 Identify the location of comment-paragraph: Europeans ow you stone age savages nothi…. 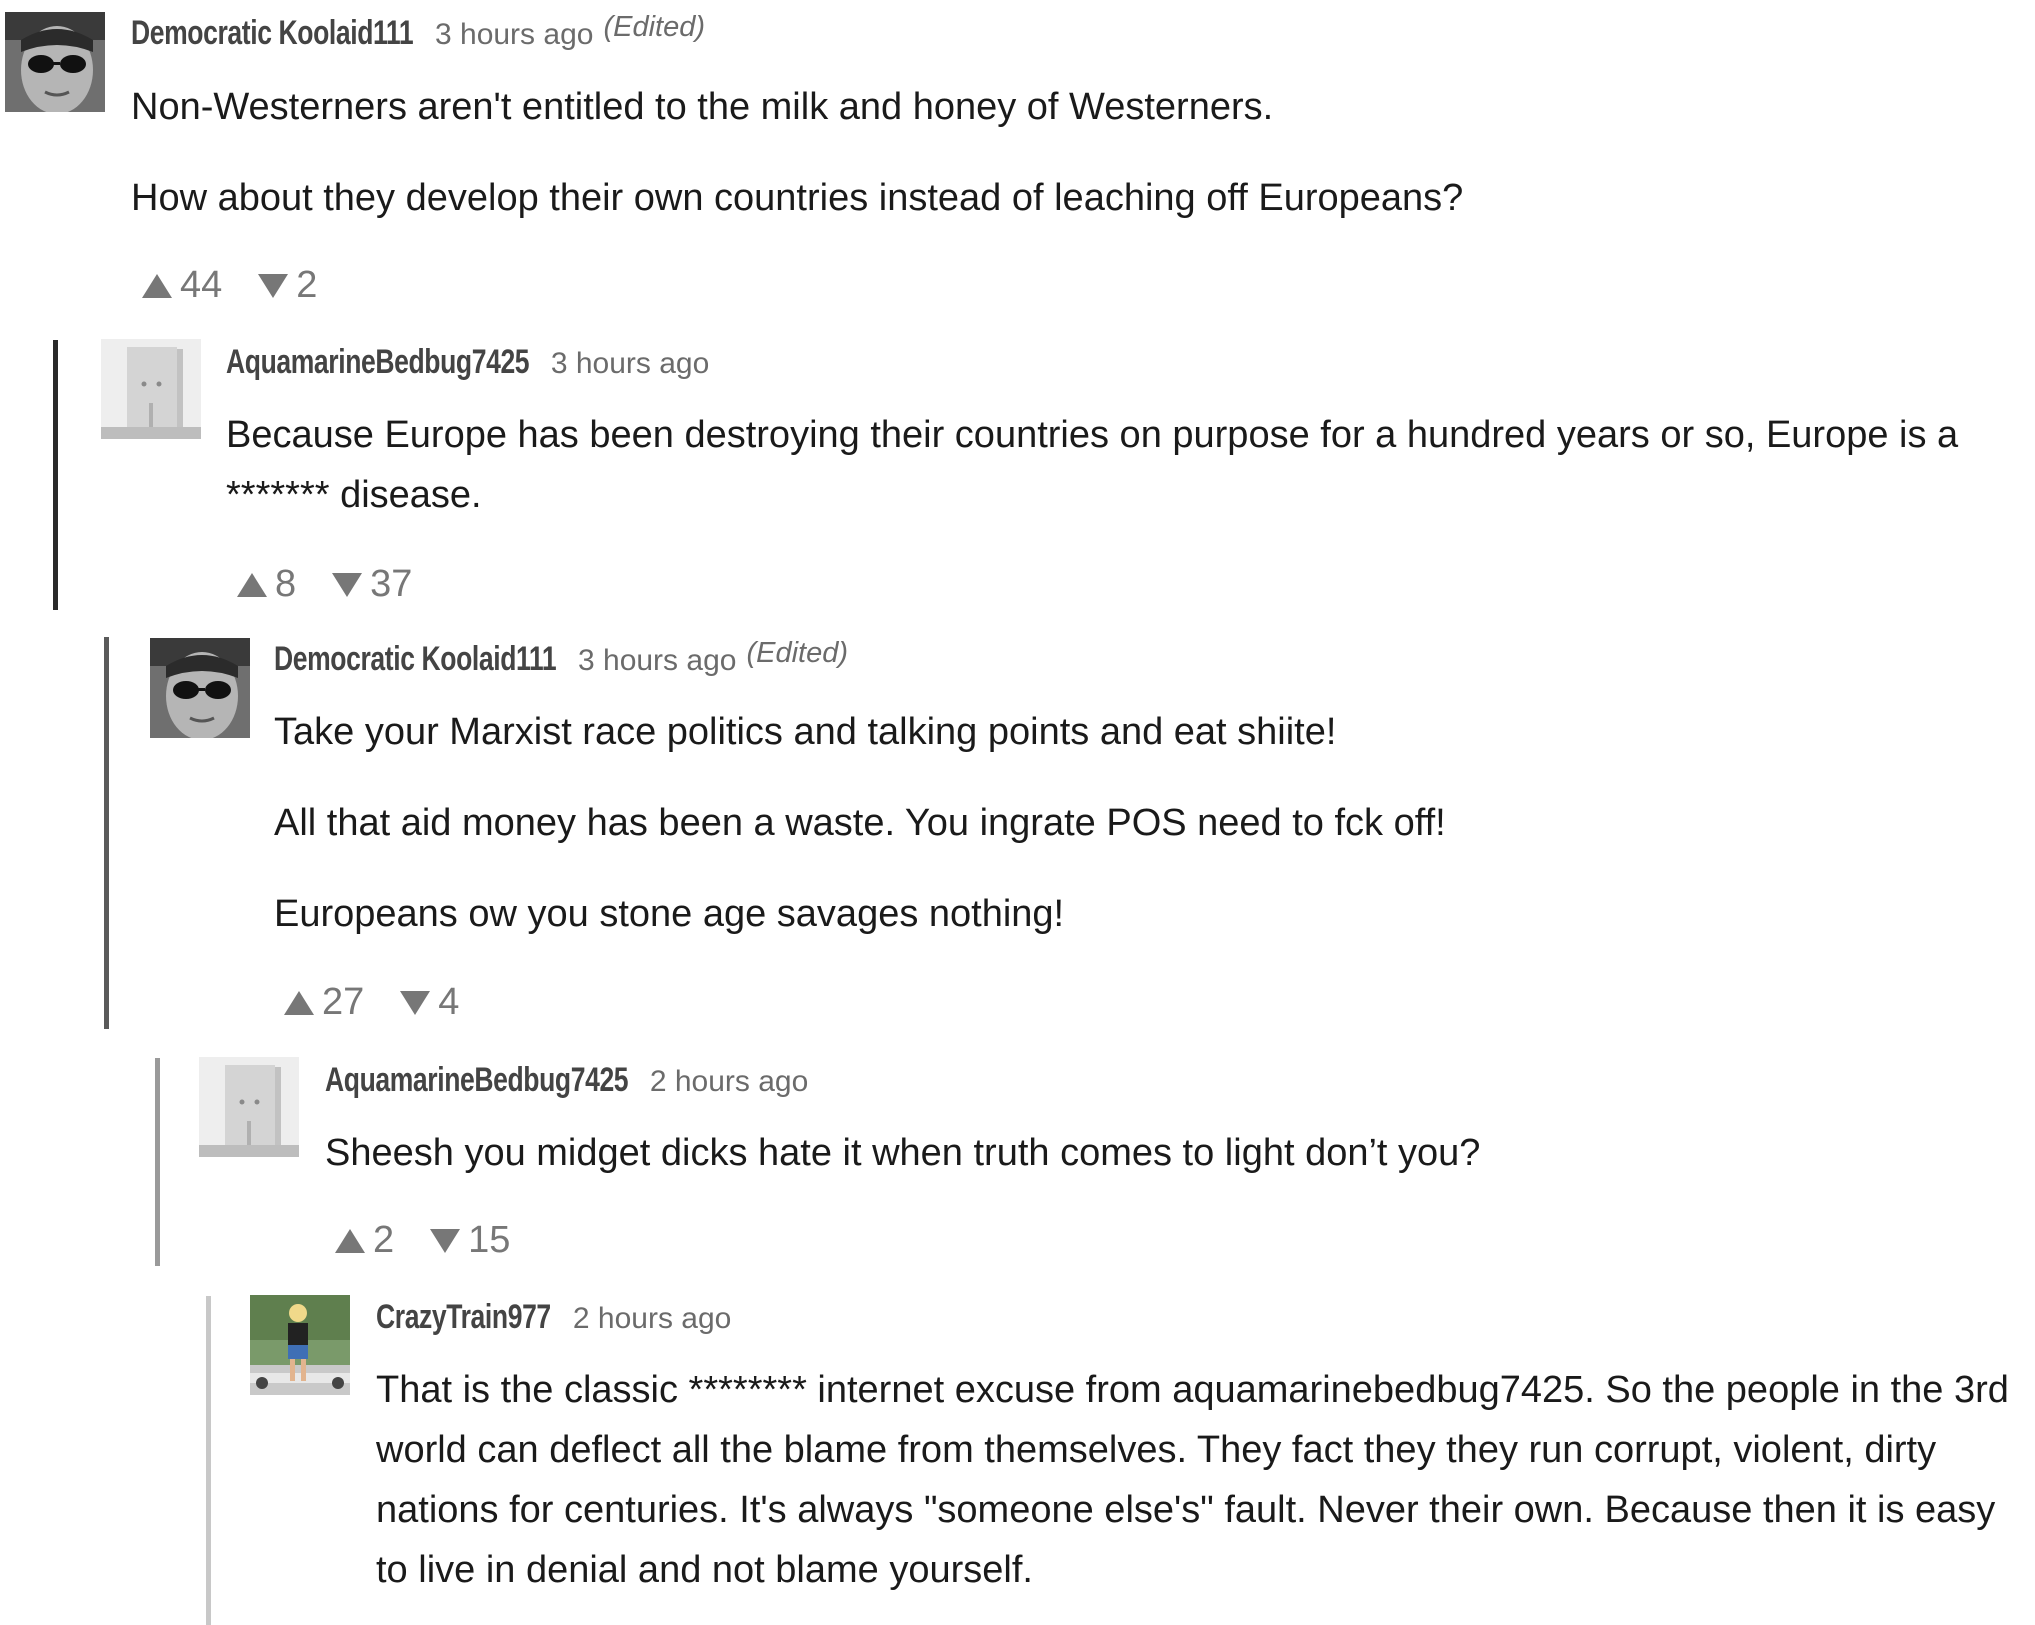
(669, 914).